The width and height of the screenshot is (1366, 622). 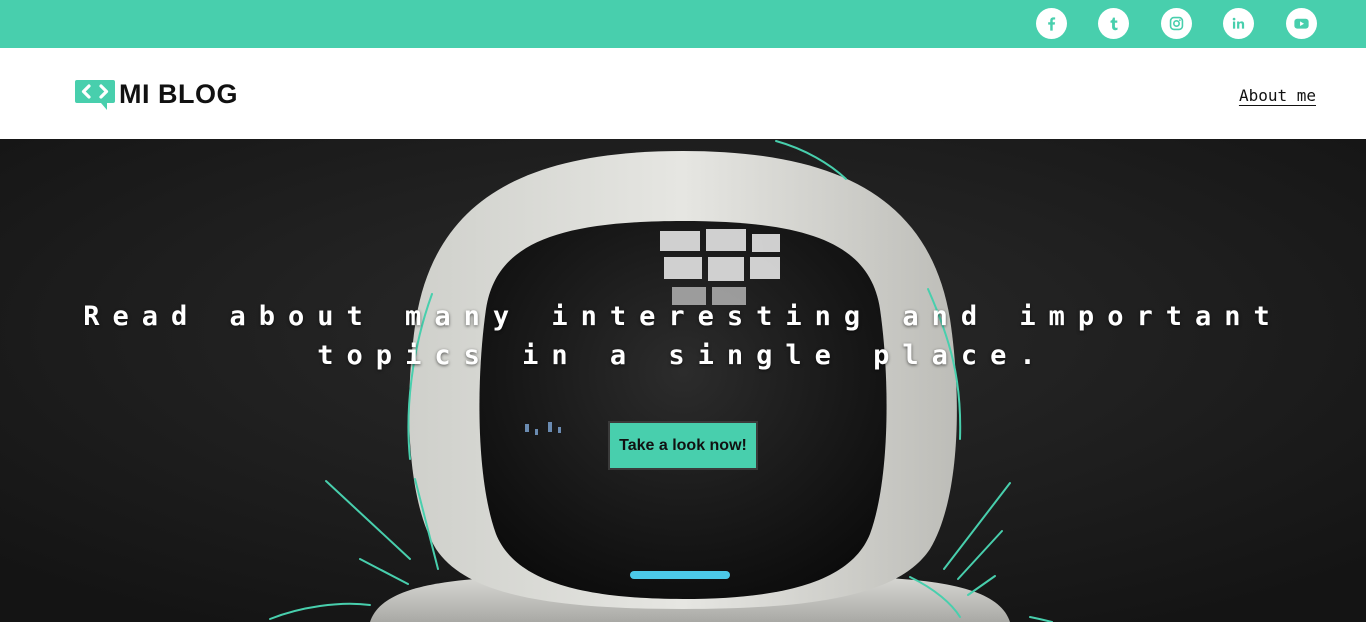 What do you see at coordinates (178, 93) in the screenshot?
I see `logo-text: MI BLOG` at bounding box center [178, 93].